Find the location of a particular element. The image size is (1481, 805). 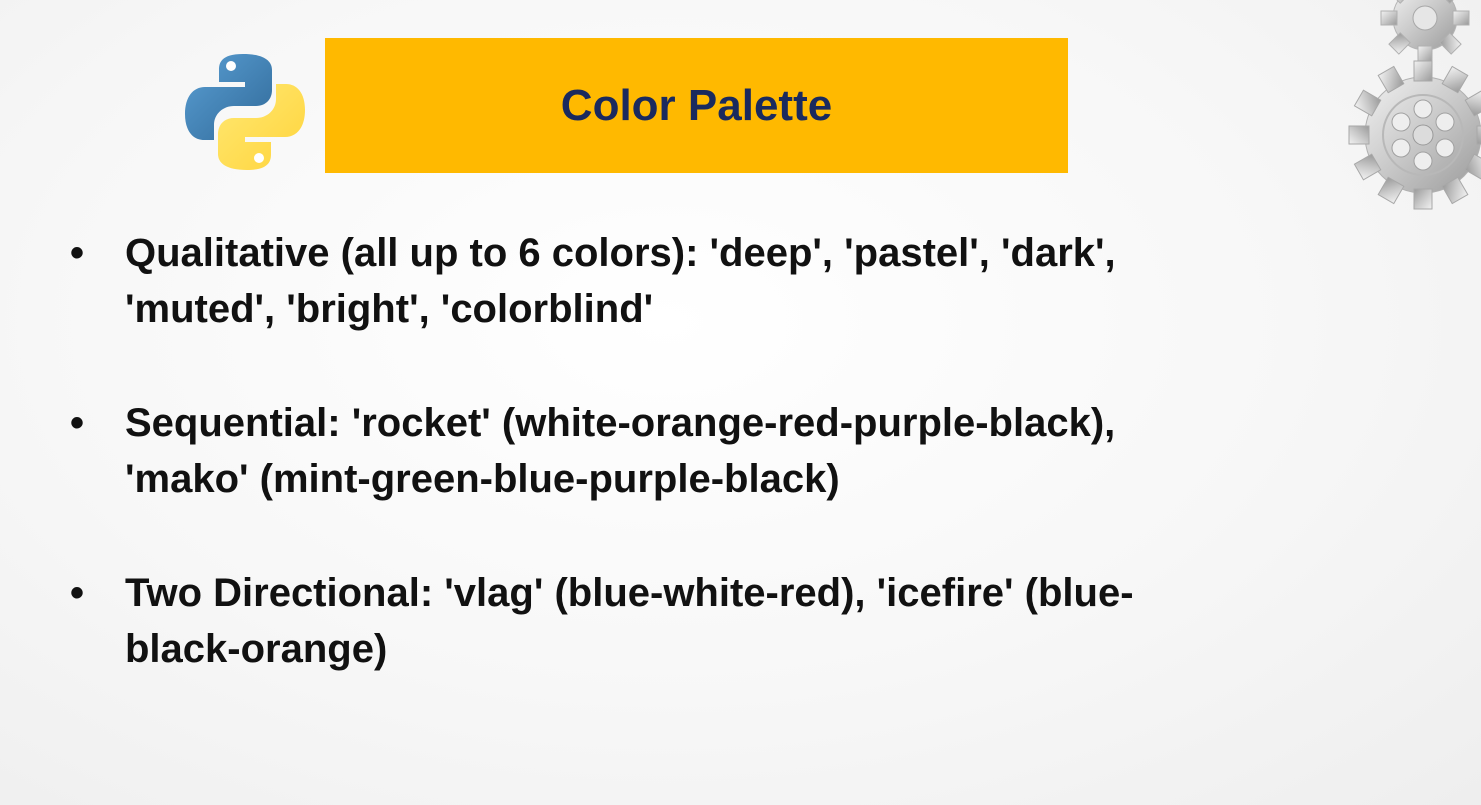

python-logo-icon is located at coordinates (245, 112).